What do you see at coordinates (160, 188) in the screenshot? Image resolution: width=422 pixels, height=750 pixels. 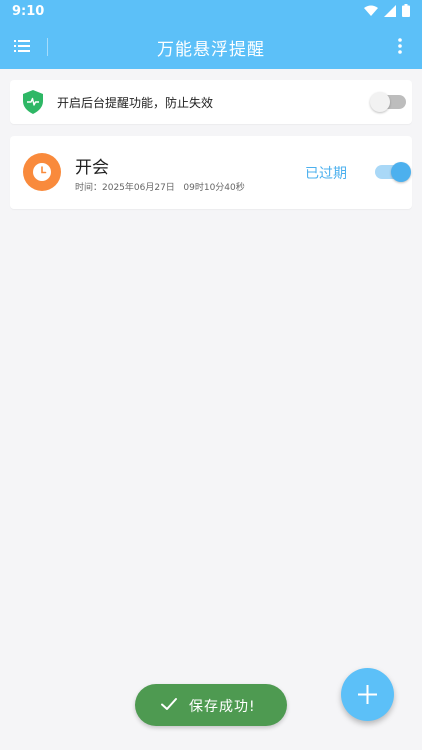 I see `reminder-time: 时间：2025年06月27日 09时10分40秒` at bounding box center [160, 188].